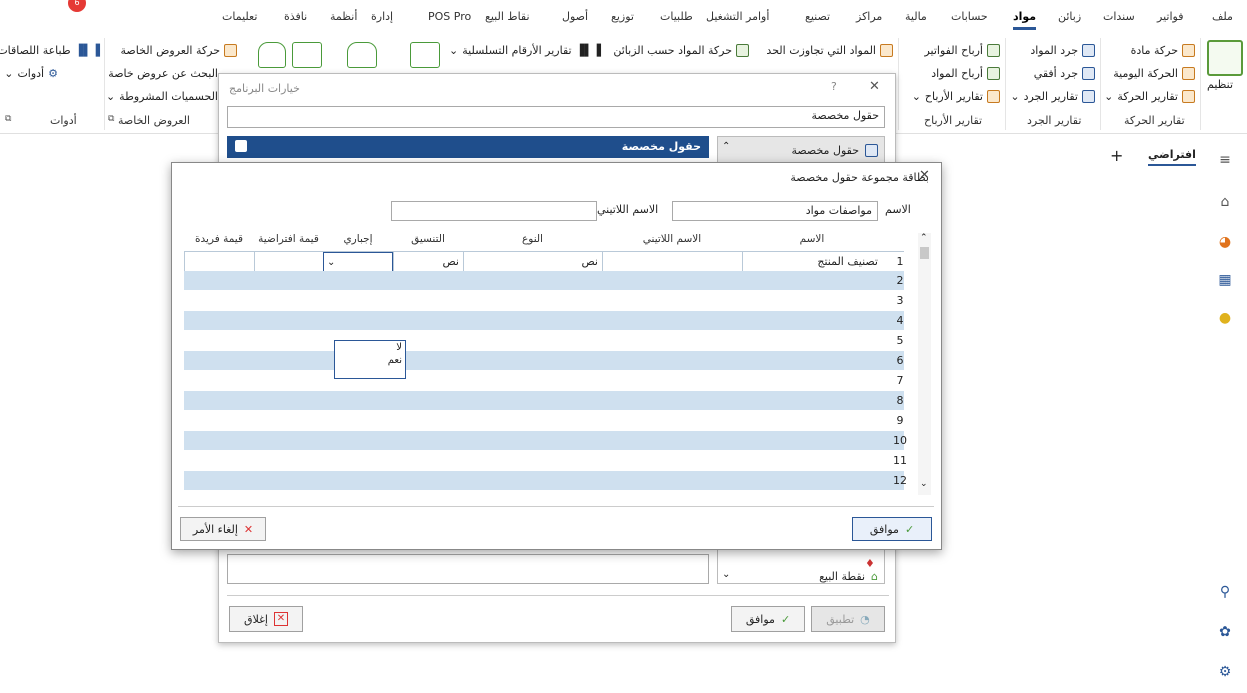  What do you see at coordinates (525, 50) in the screenshot?
I see `ribbon-serial-reports: ▐▌▐ تقارير الأرقام التسلسلية ⌄` at bounding box center [525, 50].